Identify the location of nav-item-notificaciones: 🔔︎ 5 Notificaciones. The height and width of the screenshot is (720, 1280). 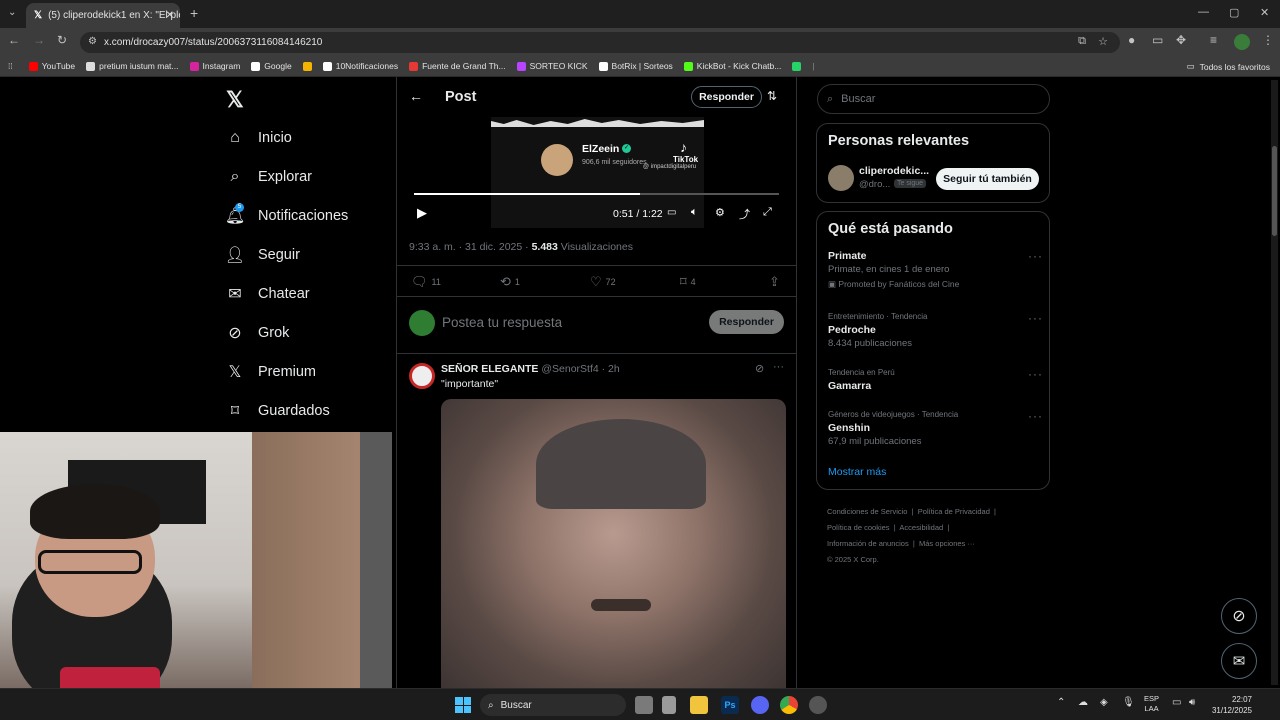
(286, 215).